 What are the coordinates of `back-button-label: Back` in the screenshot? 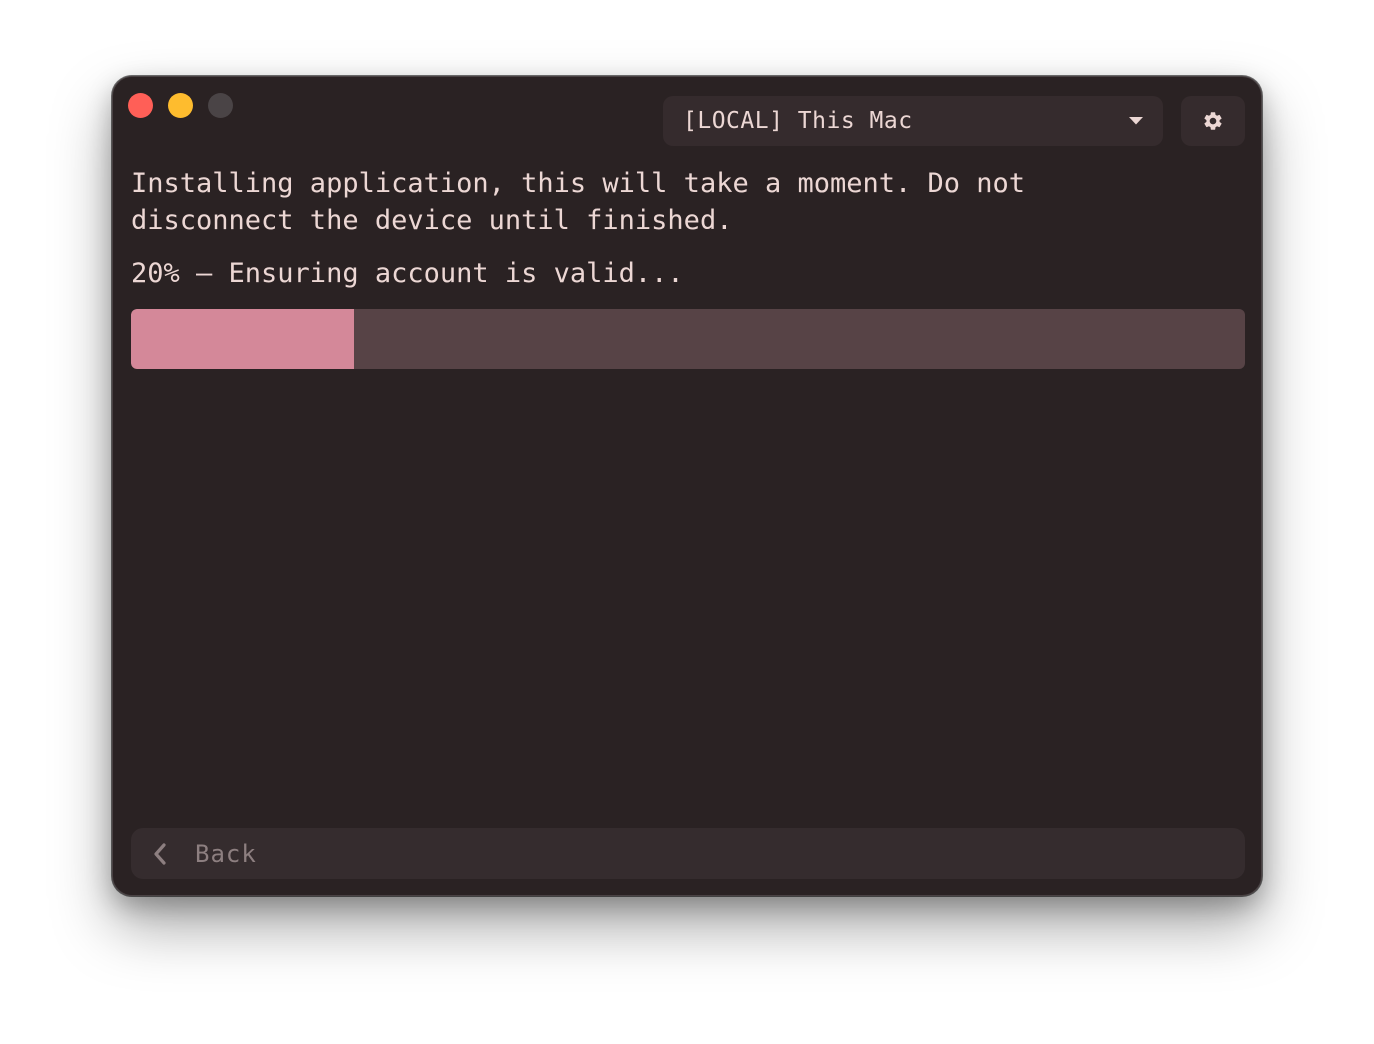 It's located at (226, 853).